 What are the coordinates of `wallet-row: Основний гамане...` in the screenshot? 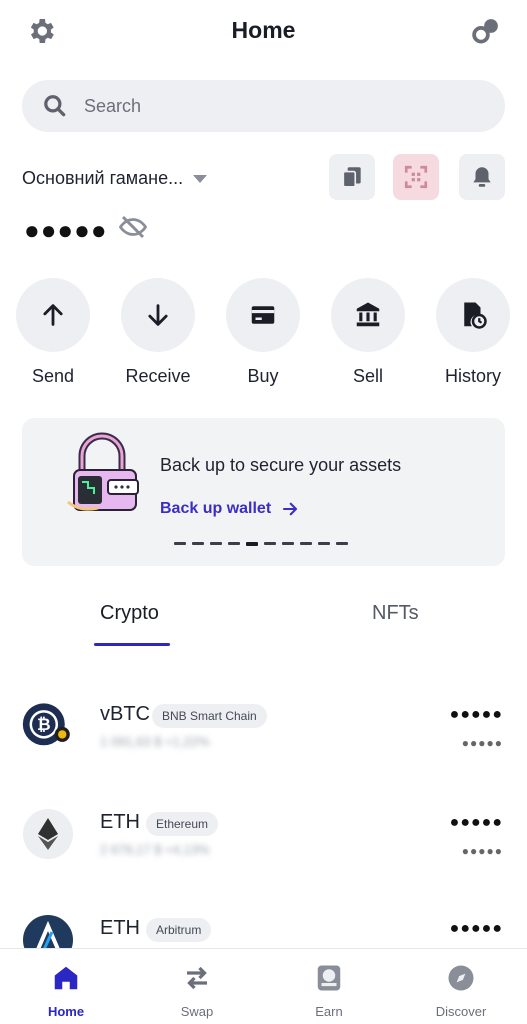 It's located at (263, 178).